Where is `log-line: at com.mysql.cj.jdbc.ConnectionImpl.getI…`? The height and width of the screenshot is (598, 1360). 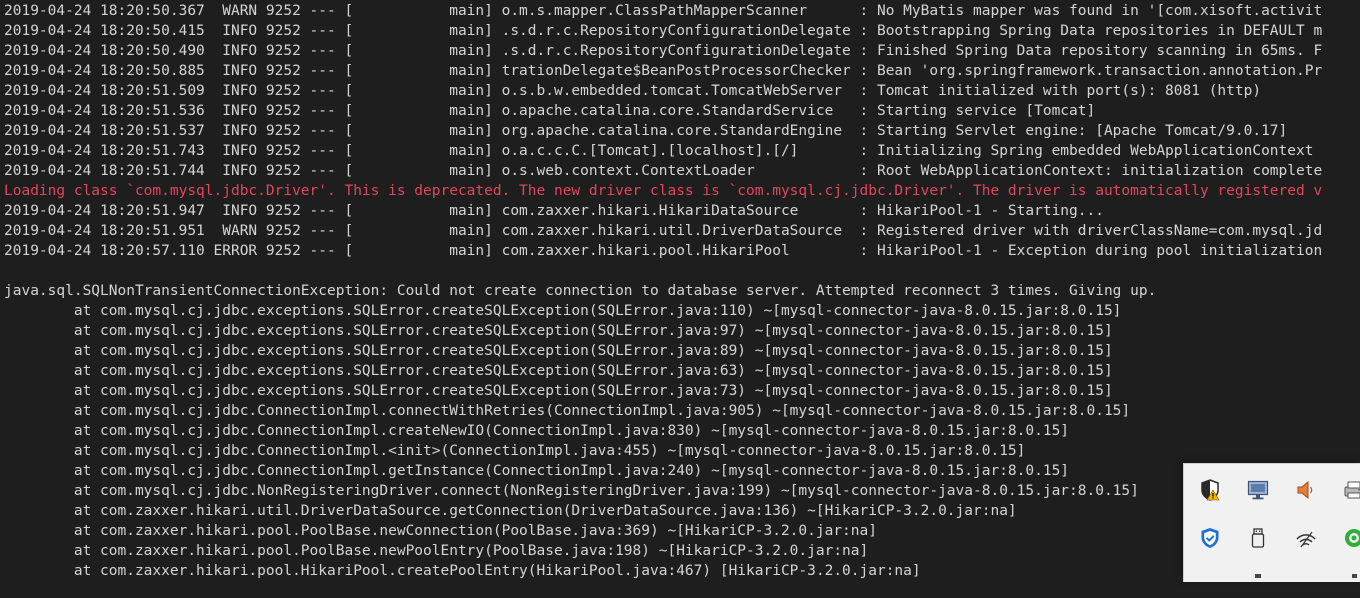 log-line: at com.mysql.cj.jdbc.ConnectionImpl.getI… is located at coordinates (537, 471).